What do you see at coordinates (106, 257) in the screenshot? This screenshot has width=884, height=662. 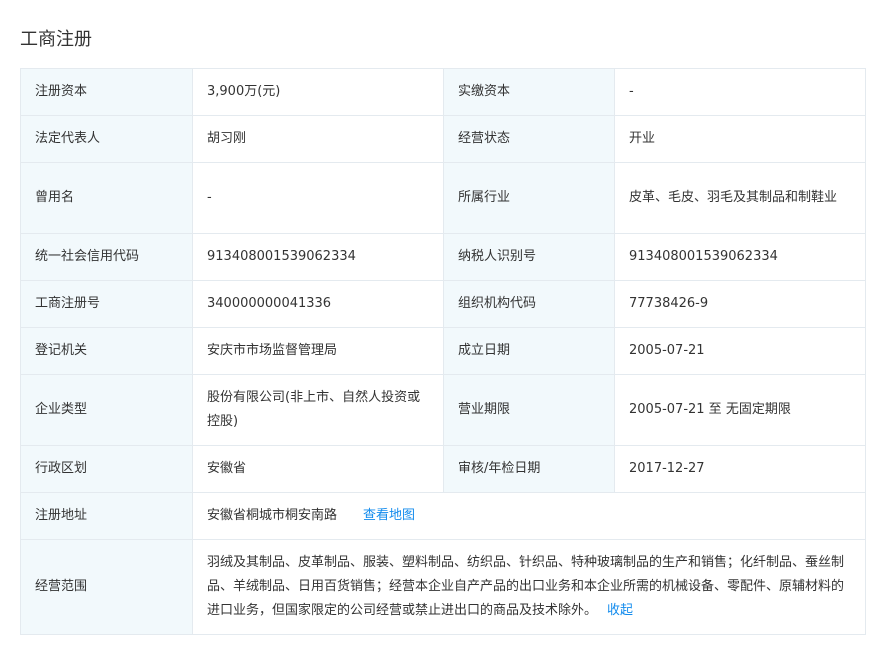 I see `credit-code-label: 统一社会信用代码` at bounding box center [106, 257].